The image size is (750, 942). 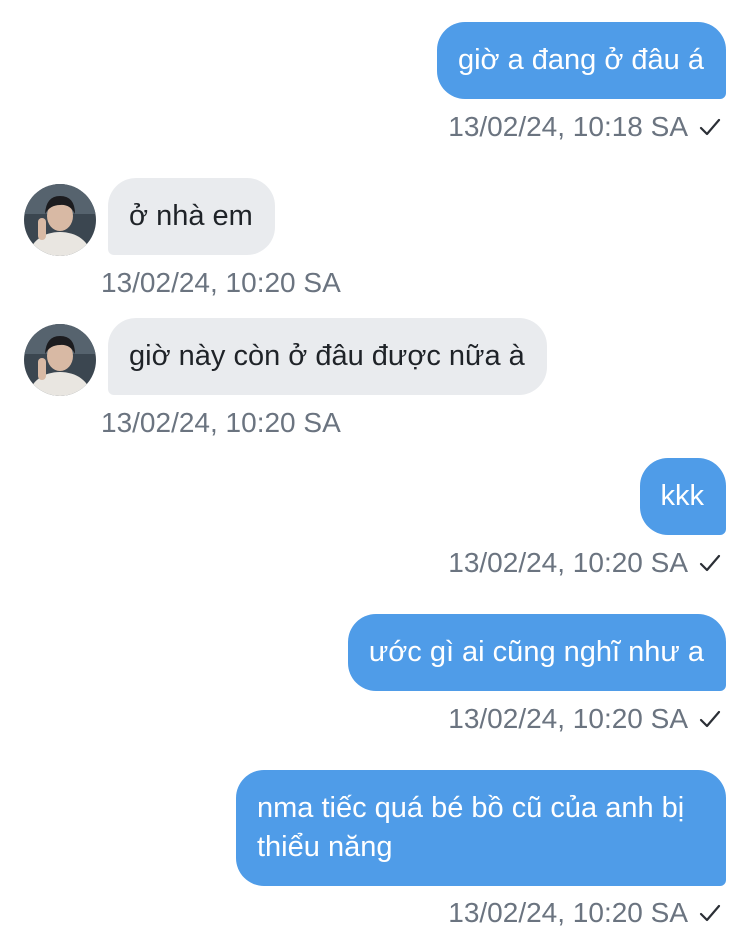 I want to click on message-text: giờ này còn ở đâu được nữa à, so click(x=327, y=356).